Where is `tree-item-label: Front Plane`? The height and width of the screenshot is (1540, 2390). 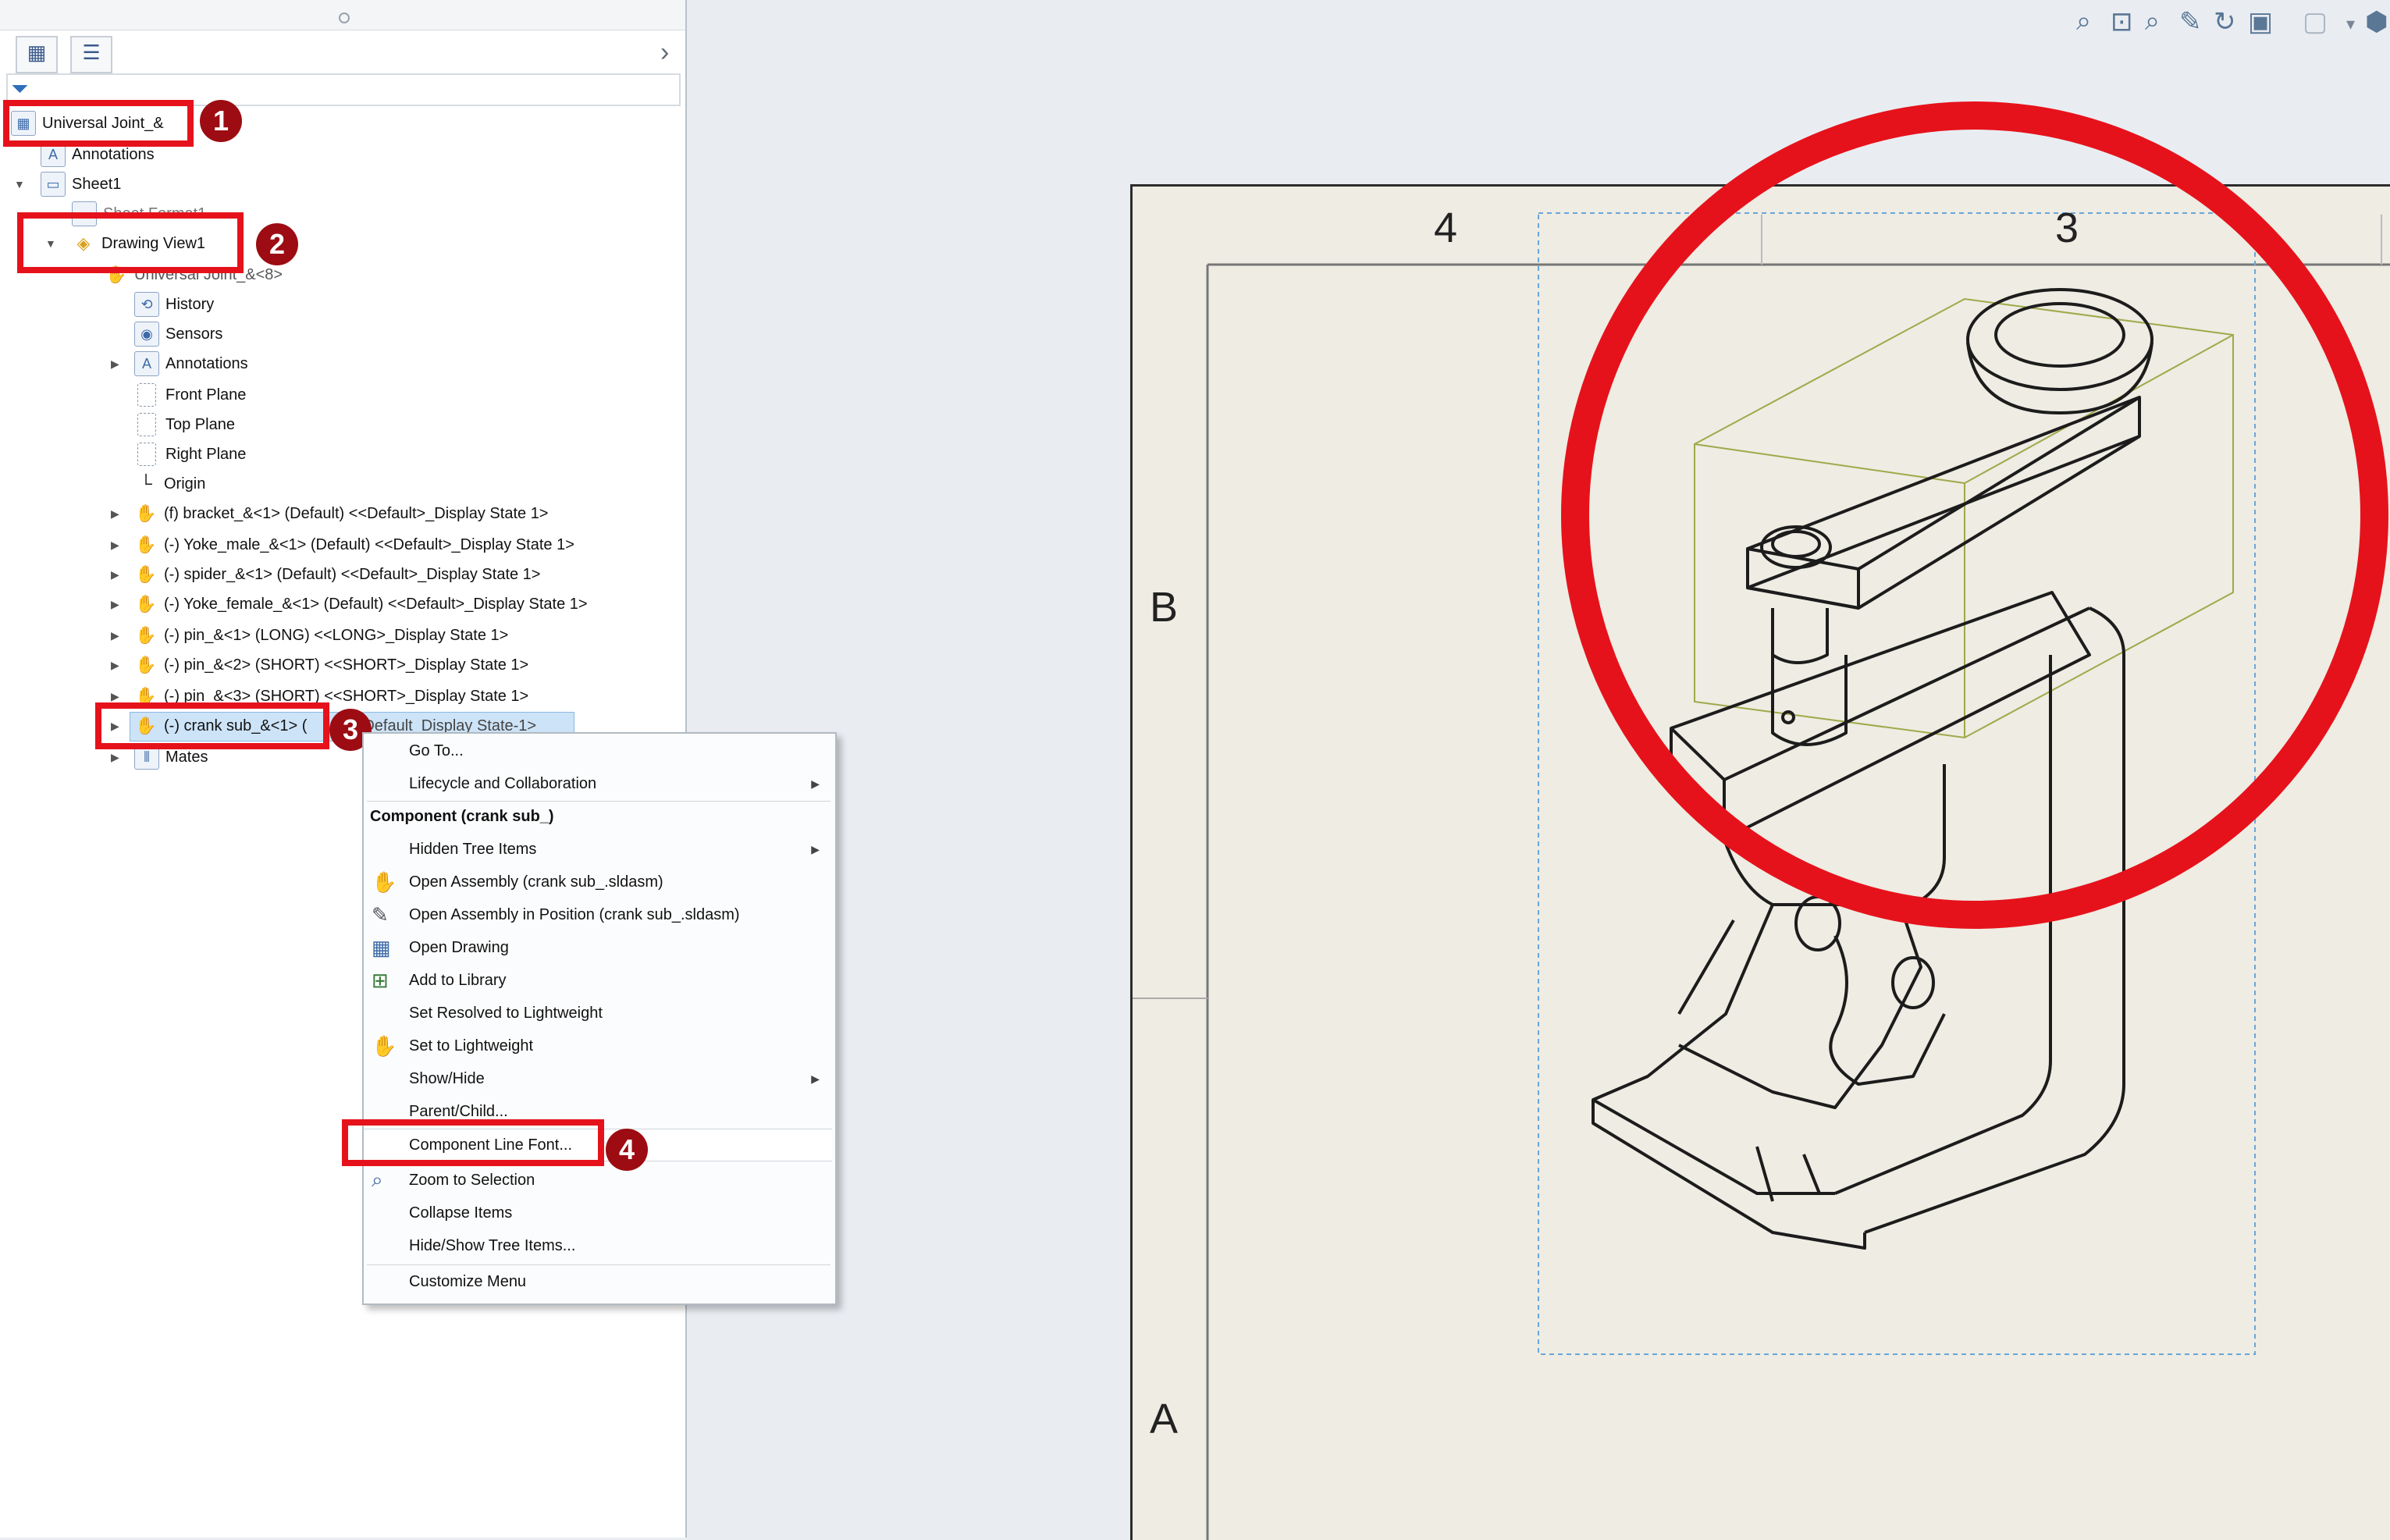
tree-item-label: Front Plane is located at coordinates (206, 395).